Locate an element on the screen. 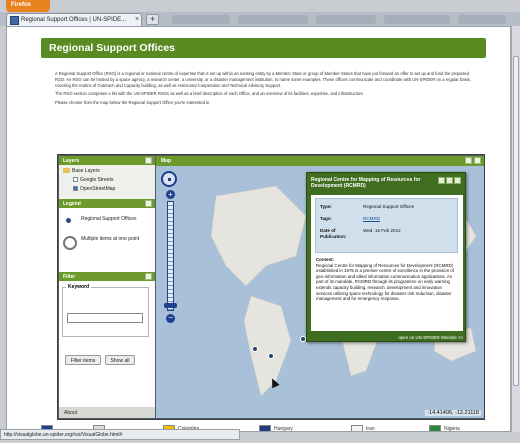 The height and width of the screenshot is (443, 520). zoom-out-button: − is located at coordinates (170, 318).